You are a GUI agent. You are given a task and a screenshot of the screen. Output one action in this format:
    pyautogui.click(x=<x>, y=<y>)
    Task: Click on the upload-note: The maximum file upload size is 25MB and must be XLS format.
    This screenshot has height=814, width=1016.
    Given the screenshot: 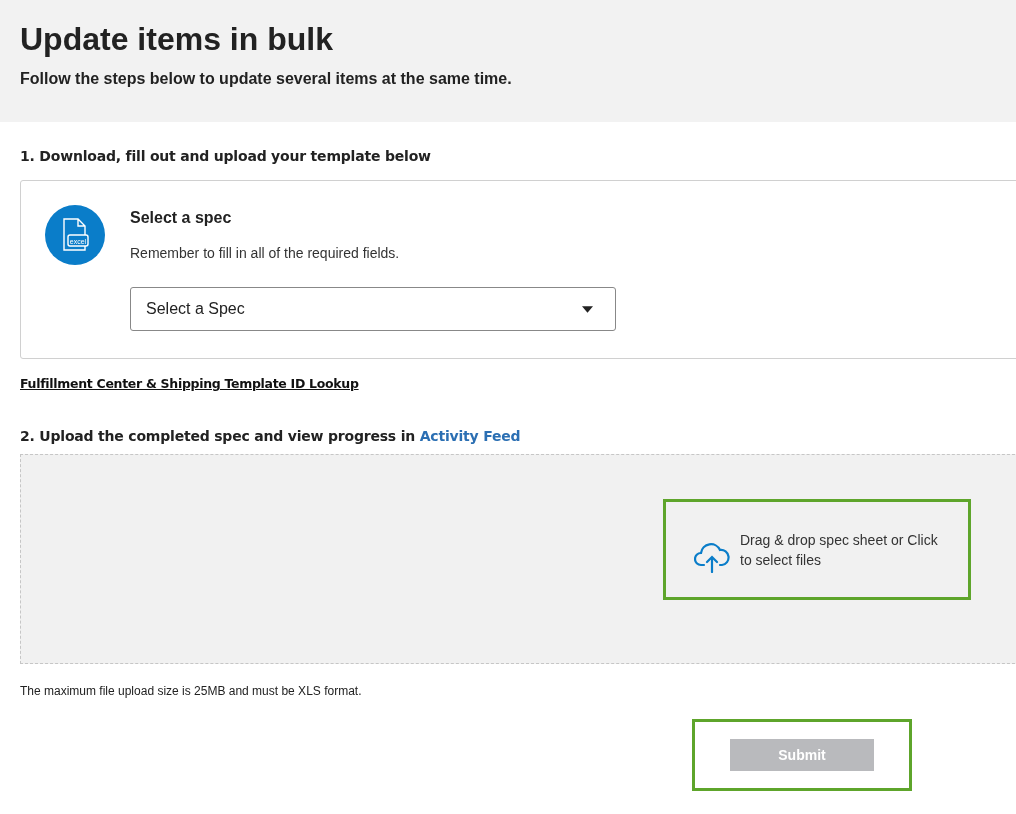 What is the action you would take?
    pyautogui.click(x=191, y=691)
    